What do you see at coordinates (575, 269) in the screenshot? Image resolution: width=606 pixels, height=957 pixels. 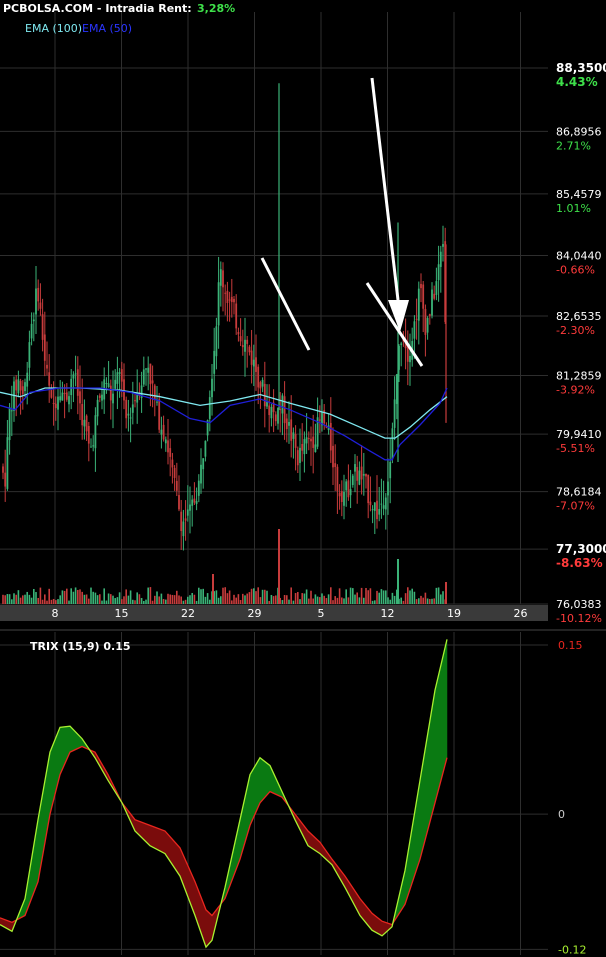 I see `percent-label: -0.66%` at bounding box center [575, 269].